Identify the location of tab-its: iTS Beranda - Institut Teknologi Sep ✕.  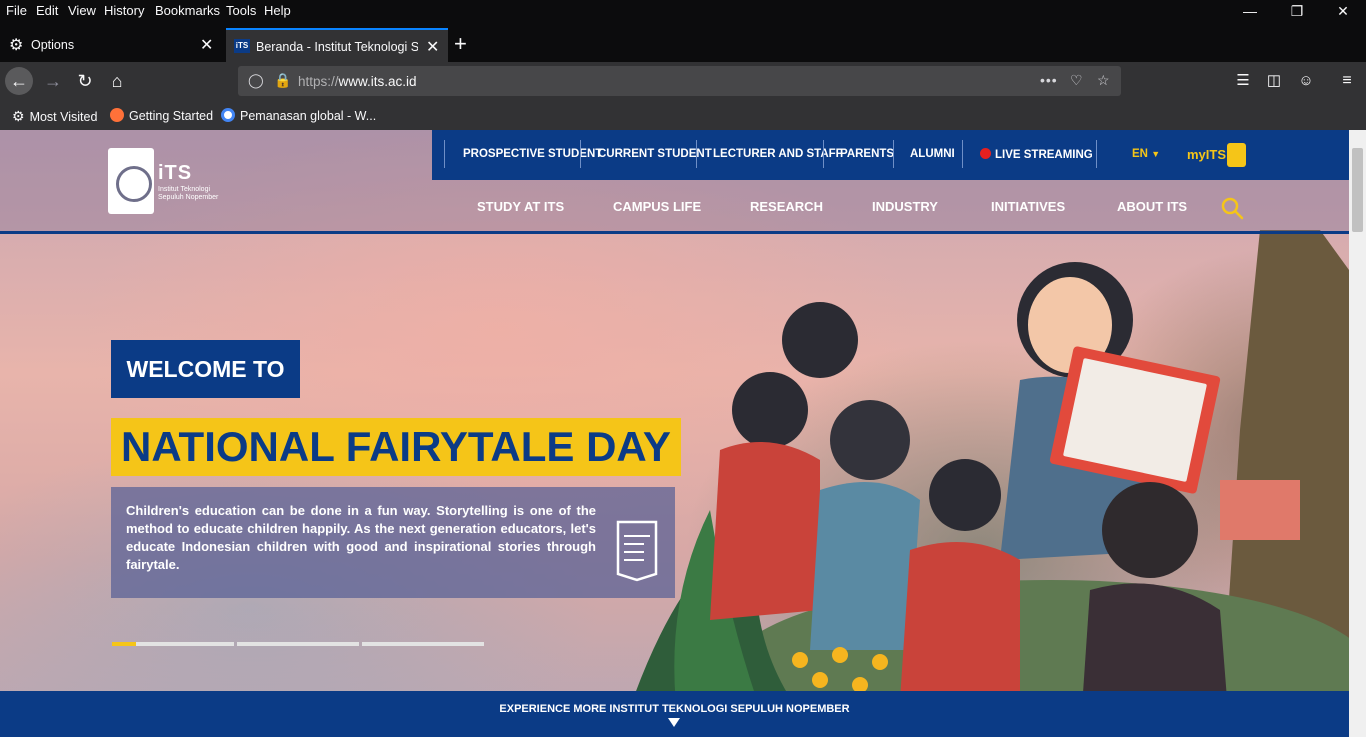
(337, 45).